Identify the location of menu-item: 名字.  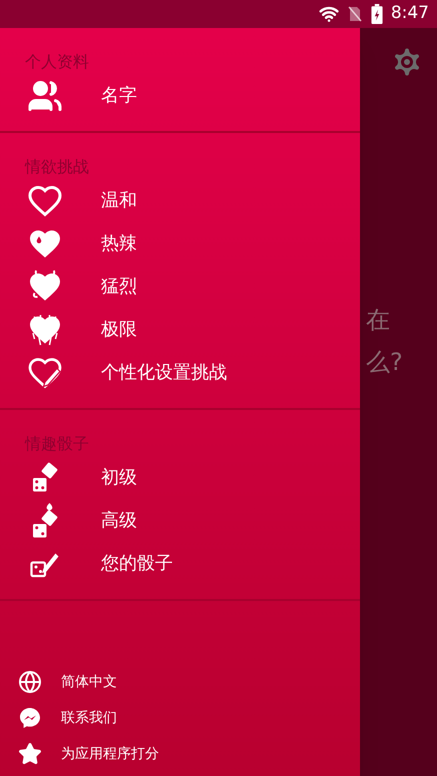
(180, 95).